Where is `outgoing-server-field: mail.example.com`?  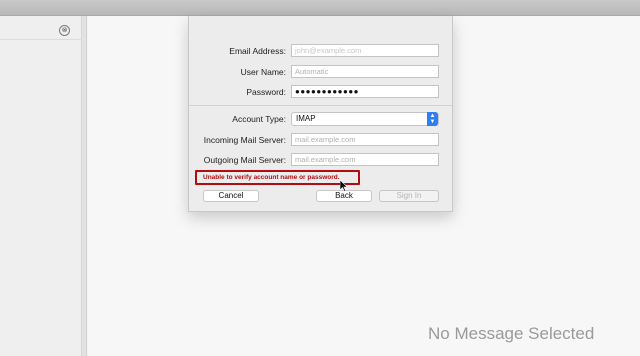 outgoing-server-field: mail.example.com is located at coordinates (365, 159).